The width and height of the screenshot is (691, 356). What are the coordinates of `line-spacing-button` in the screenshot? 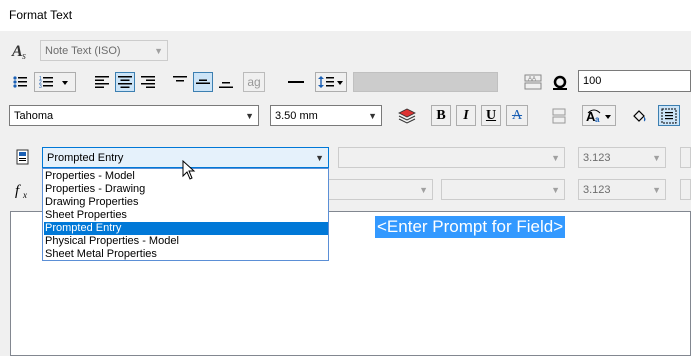 It's located at (331, 82).